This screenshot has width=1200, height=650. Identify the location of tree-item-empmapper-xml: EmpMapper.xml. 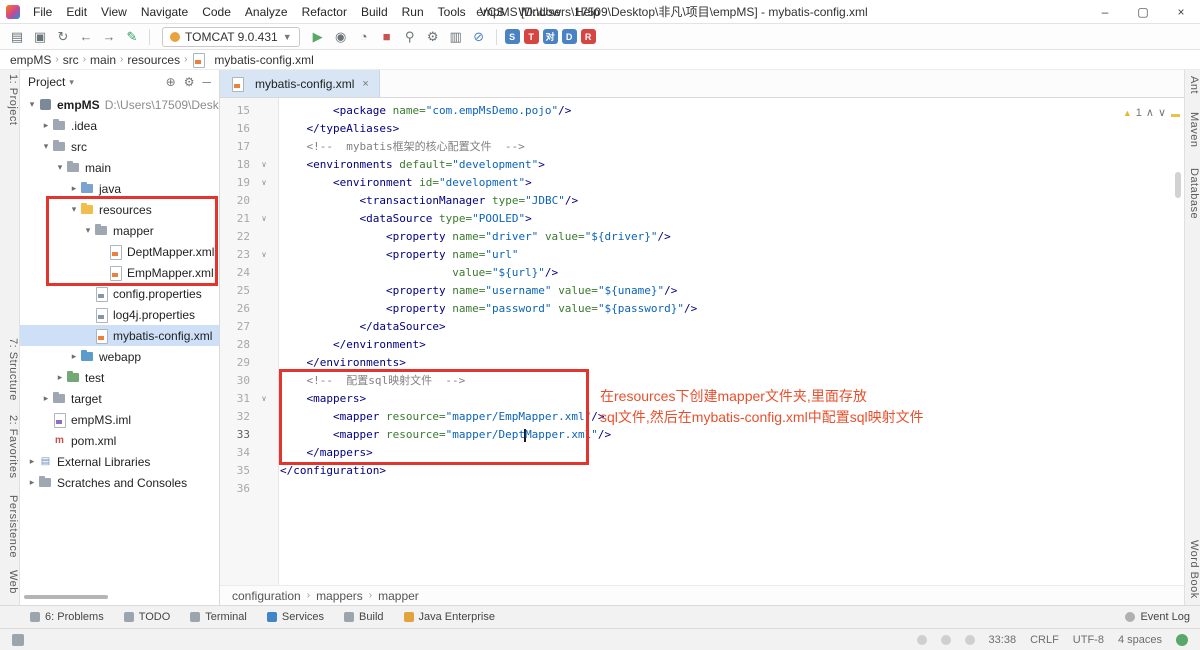
(119, 272).